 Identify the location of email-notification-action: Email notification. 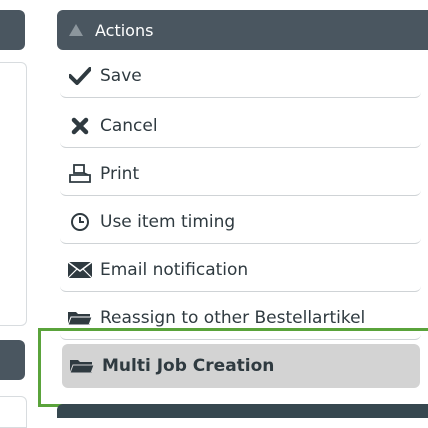
(240, 270).